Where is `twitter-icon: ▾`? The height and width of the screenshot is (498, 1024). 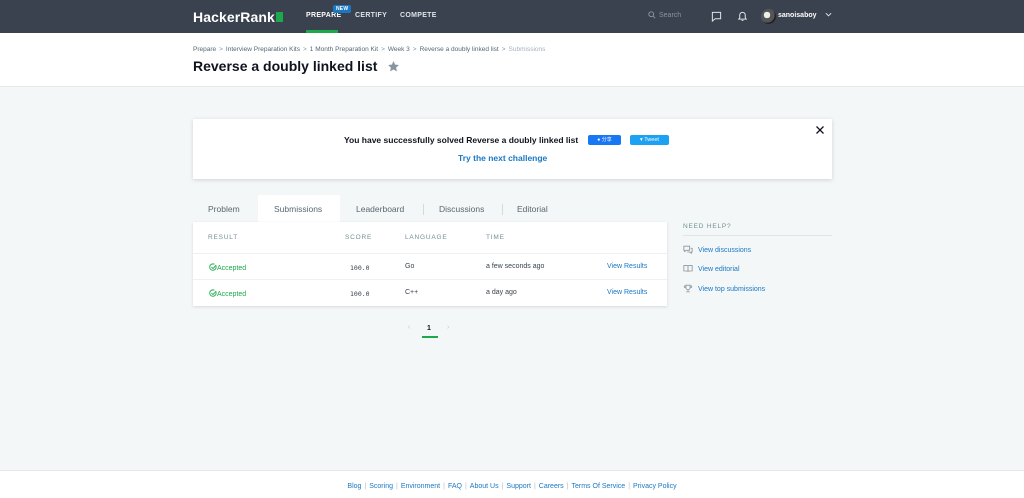
twitter-icon: ▾ is located at coordinates (641, 140).